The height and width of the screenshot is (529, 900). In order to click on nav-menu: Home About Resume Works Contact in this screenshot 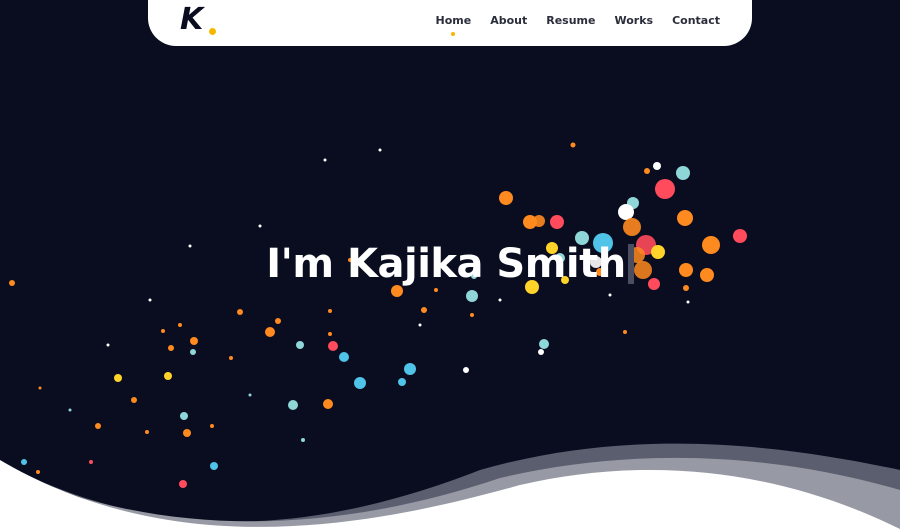, I will do `click(568, 25)`.